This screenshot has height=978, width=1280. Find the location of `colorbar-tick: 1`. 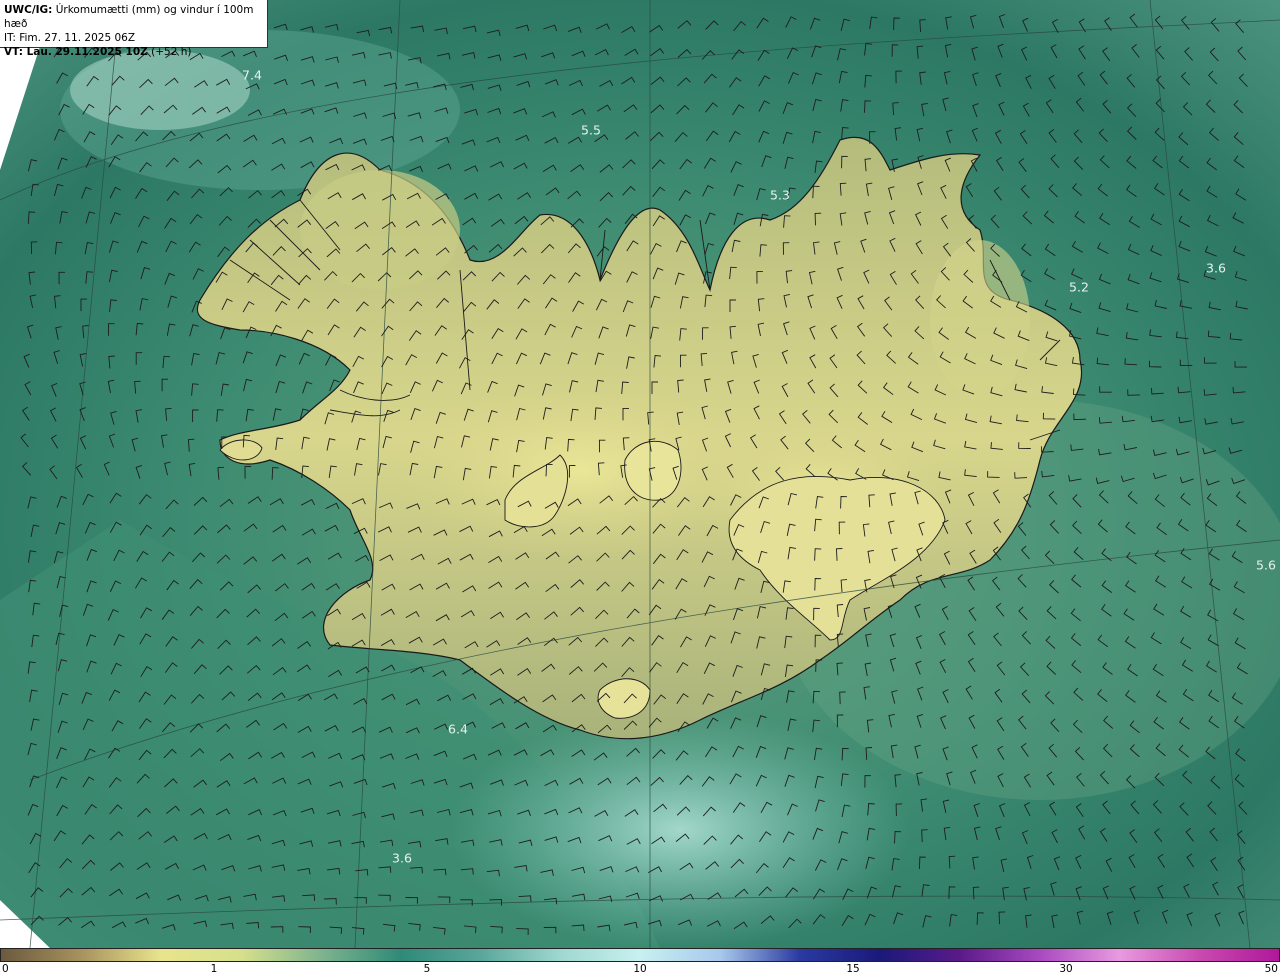

colorbar-tick: 1 is located at coordinates (214, 969).